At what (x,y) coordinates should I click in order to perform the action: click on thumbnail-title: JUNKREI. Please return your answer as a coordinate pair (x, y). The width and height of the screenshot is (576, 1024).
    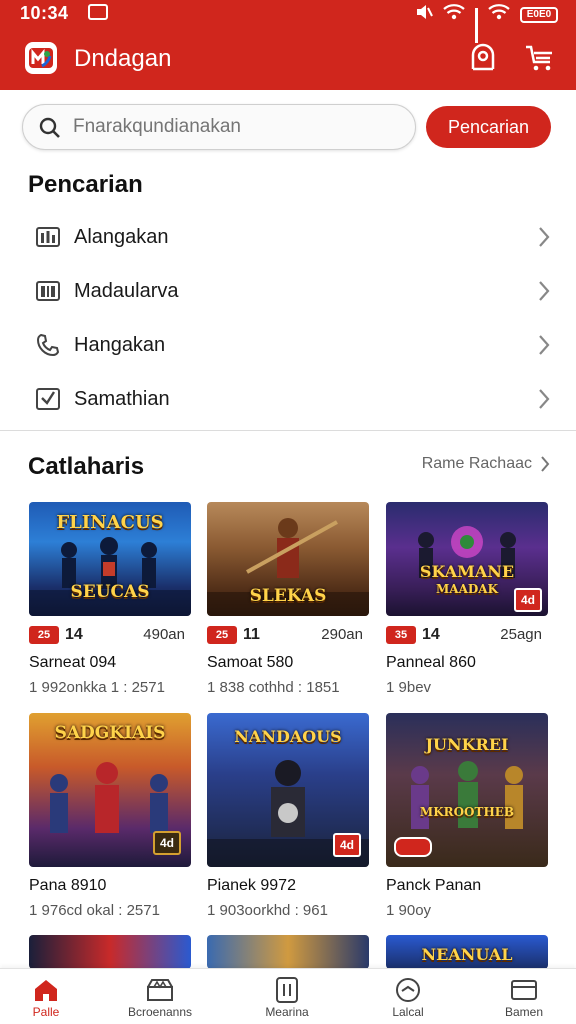
    Looking at the image, I should click on (467, 744).